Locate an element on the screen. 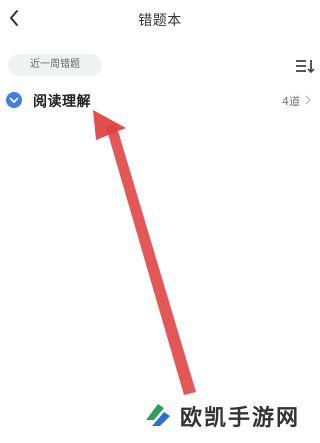 The height and width of the screenshot is (443, 320). arrow-head is located at coordinates (109, 125).